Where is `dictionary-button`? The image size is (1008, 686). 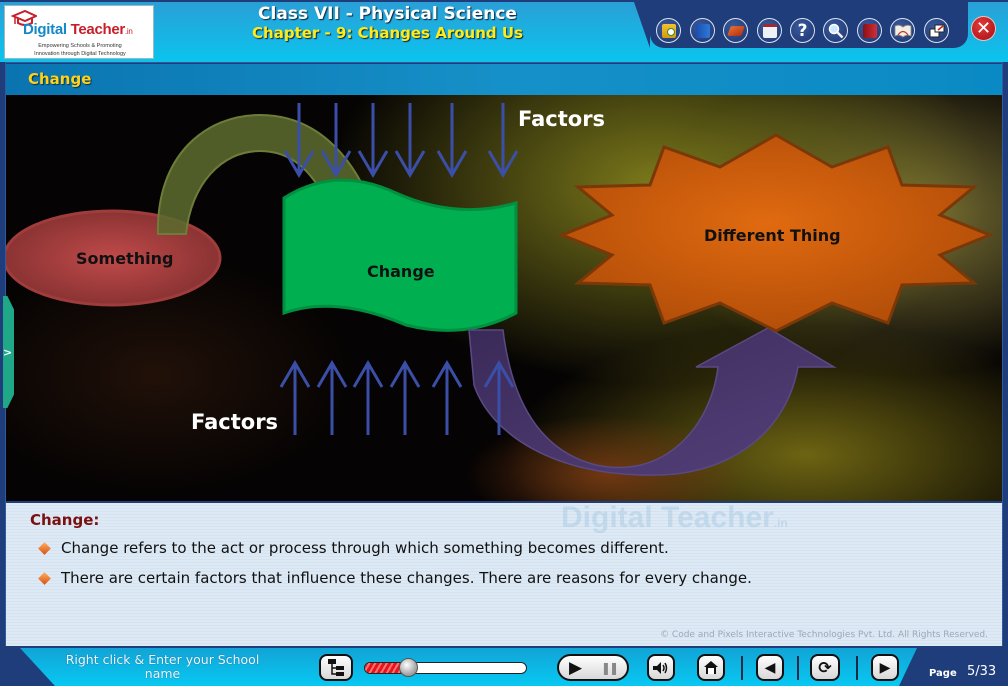
dictionary-button is located at coordinates (869, 30).